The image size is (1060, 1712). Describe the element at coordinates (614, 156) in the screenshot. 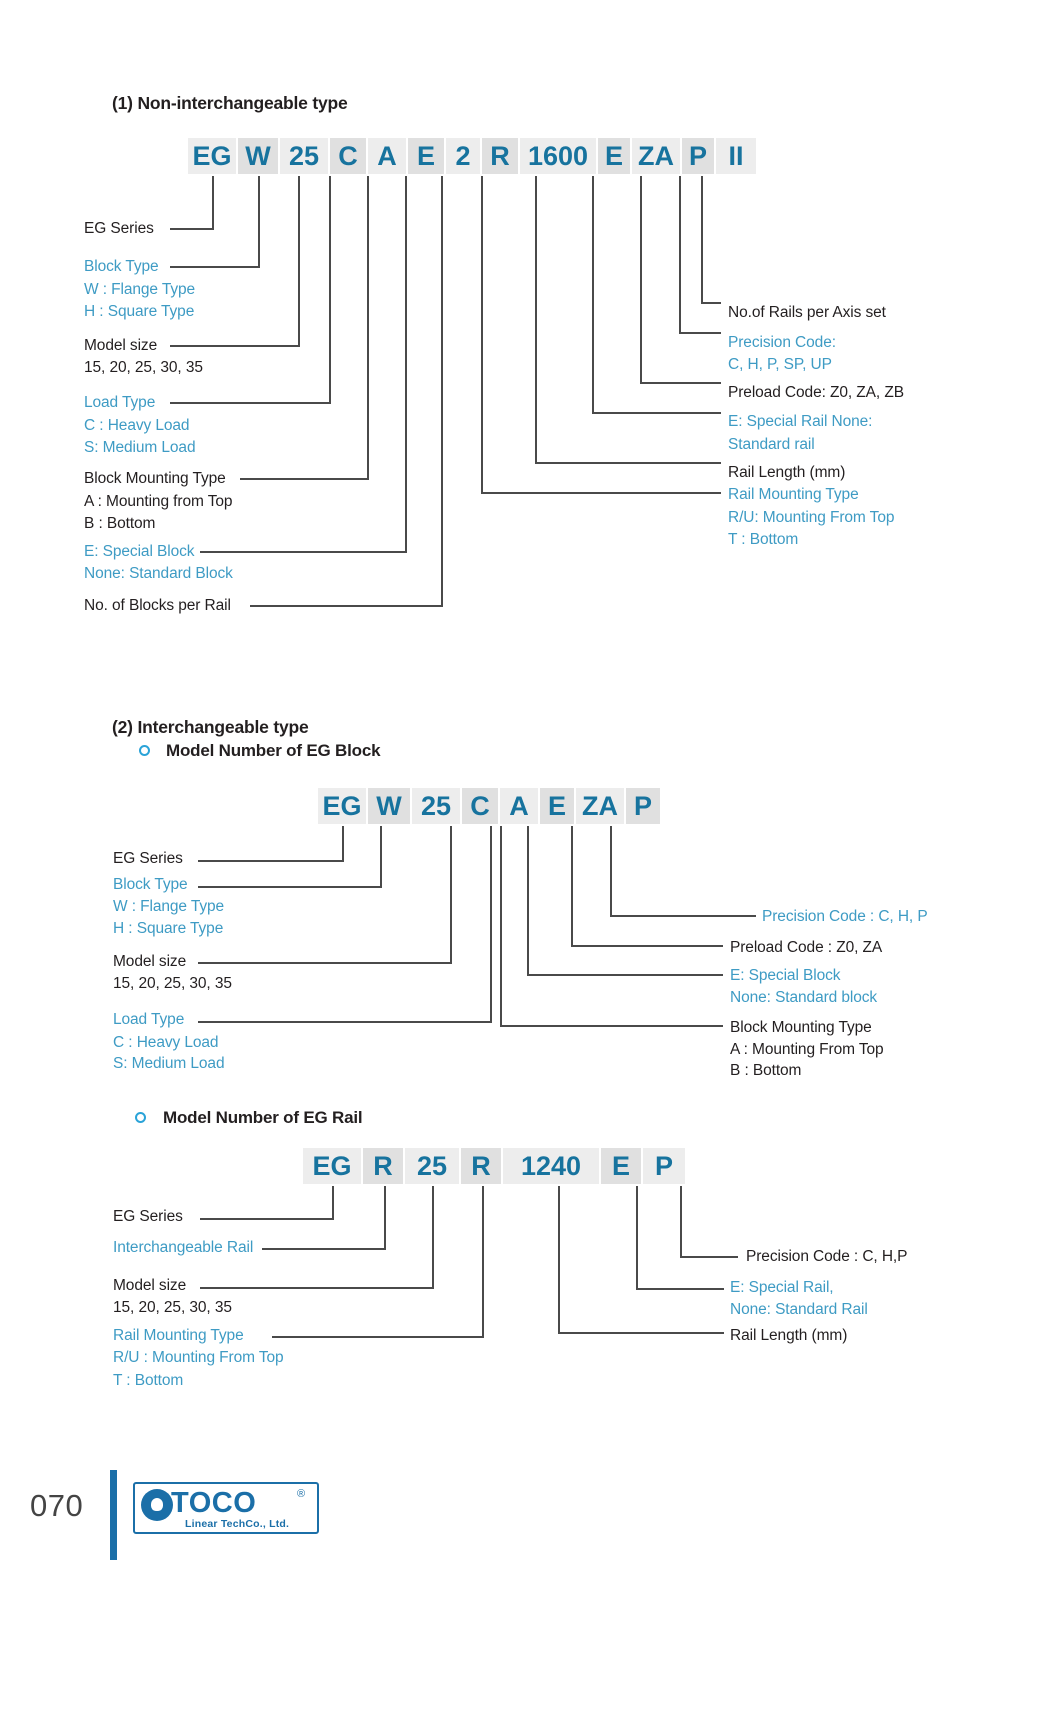

I see `code-cell-special-rail: E` at that location.